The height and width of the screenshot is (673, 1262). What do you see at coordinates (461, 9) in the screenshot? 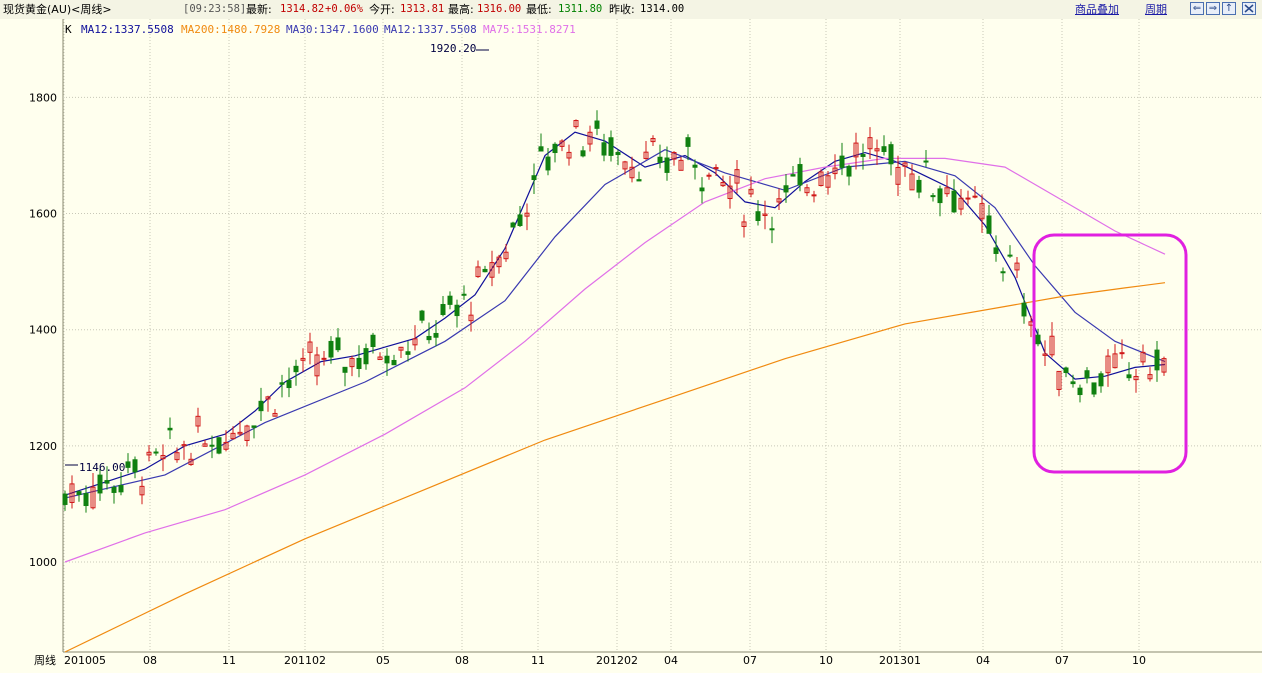
I see `high-label: 最高:` at bounding box center [461, 9].